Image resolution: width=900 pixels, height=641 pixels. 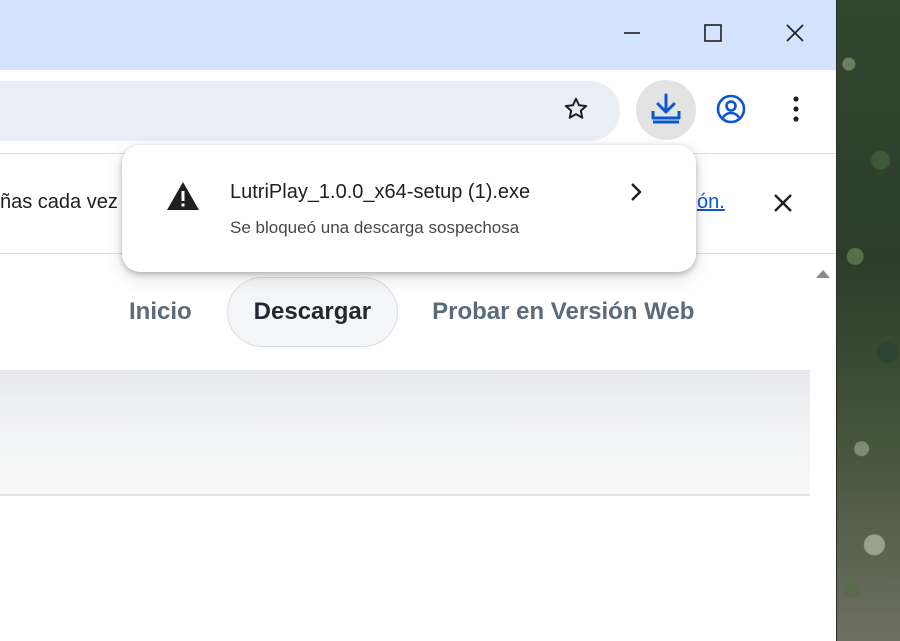 I want to click on close-window-button, so click(x=795, y=35).